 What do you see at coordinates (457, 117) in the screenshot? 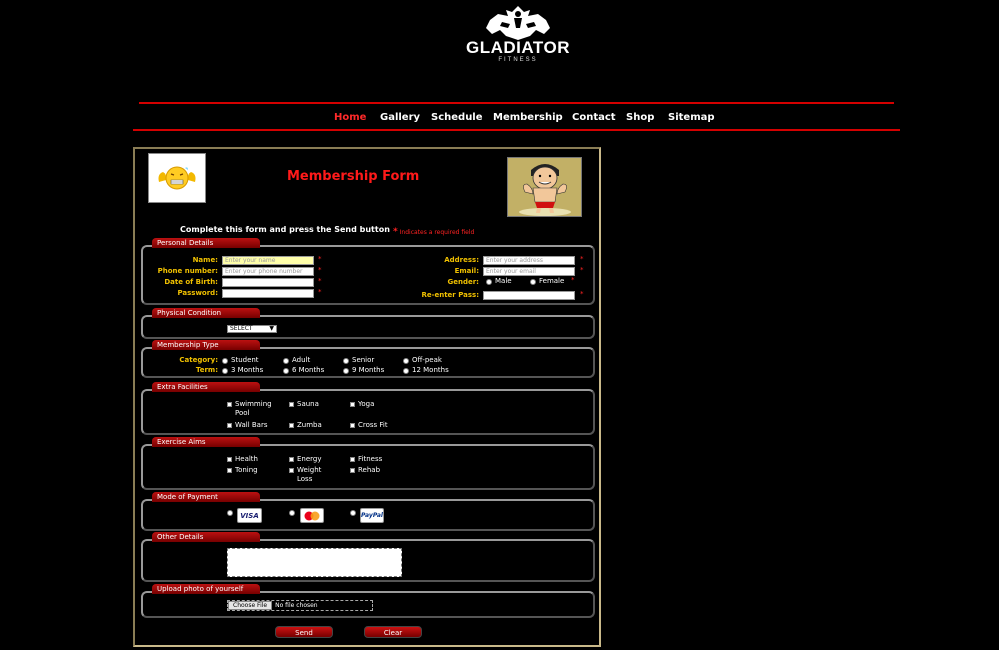
I see `nav-schedule: Schedule` at bounding box center [457, 117].